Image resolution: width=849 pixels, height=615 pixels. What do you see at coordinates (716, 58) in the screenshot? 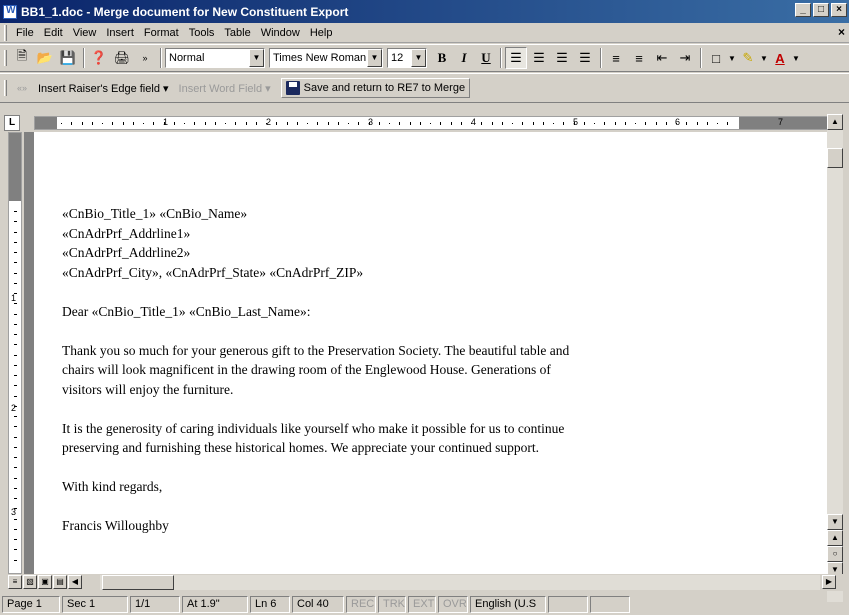
I see `borders-icon: □` at bounding box center [716, 58].